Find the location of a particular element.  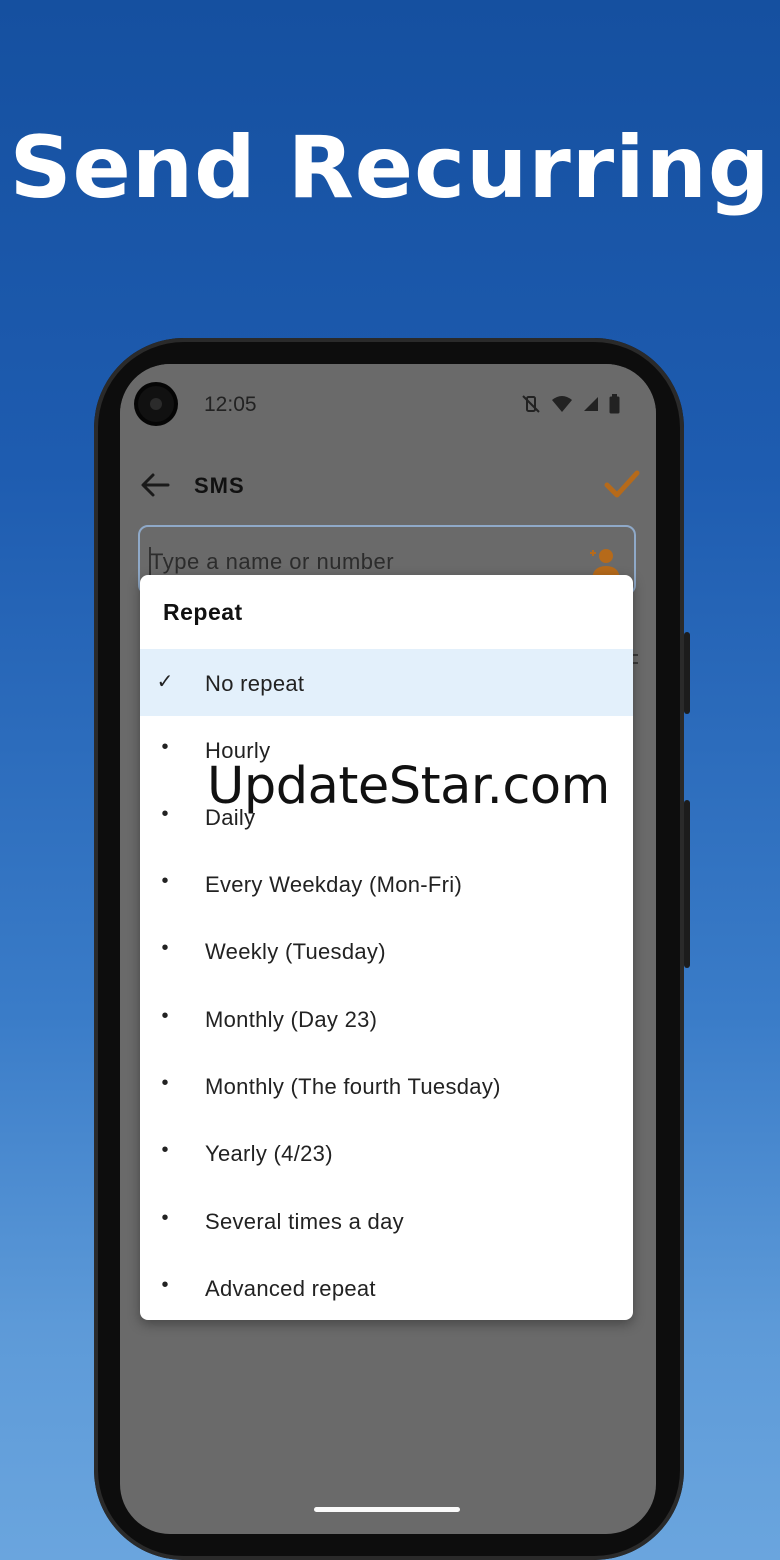

status-icons is located at coordinates (570, 404).